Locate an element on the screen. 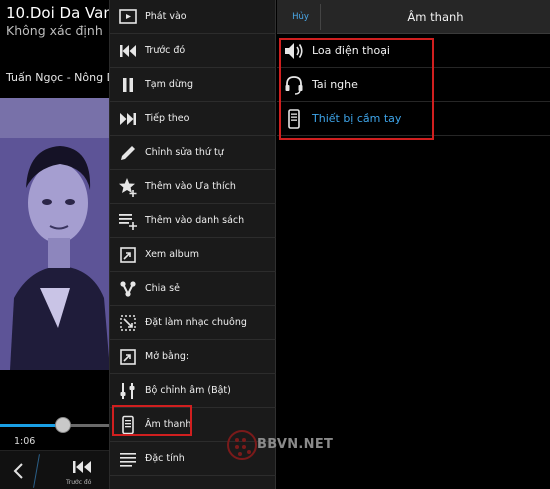 Image resolution: width=550 pixels, height=489 pixels. album-art-portrait is located at coordinates (54, 234).